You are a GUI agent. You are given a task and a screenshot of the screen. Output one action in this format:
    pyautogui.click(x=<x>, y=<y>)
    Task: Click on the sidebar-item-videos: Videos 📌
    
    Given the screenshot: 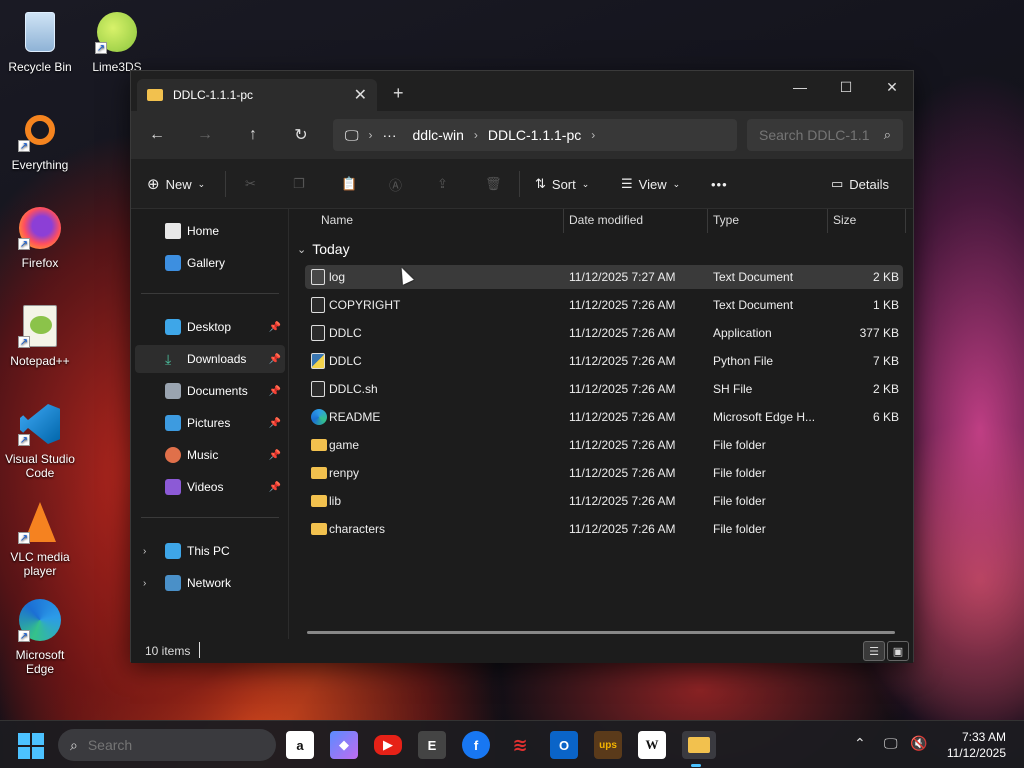 What is the action you would take?
    pyautogui.click(x=210, y=487)
    